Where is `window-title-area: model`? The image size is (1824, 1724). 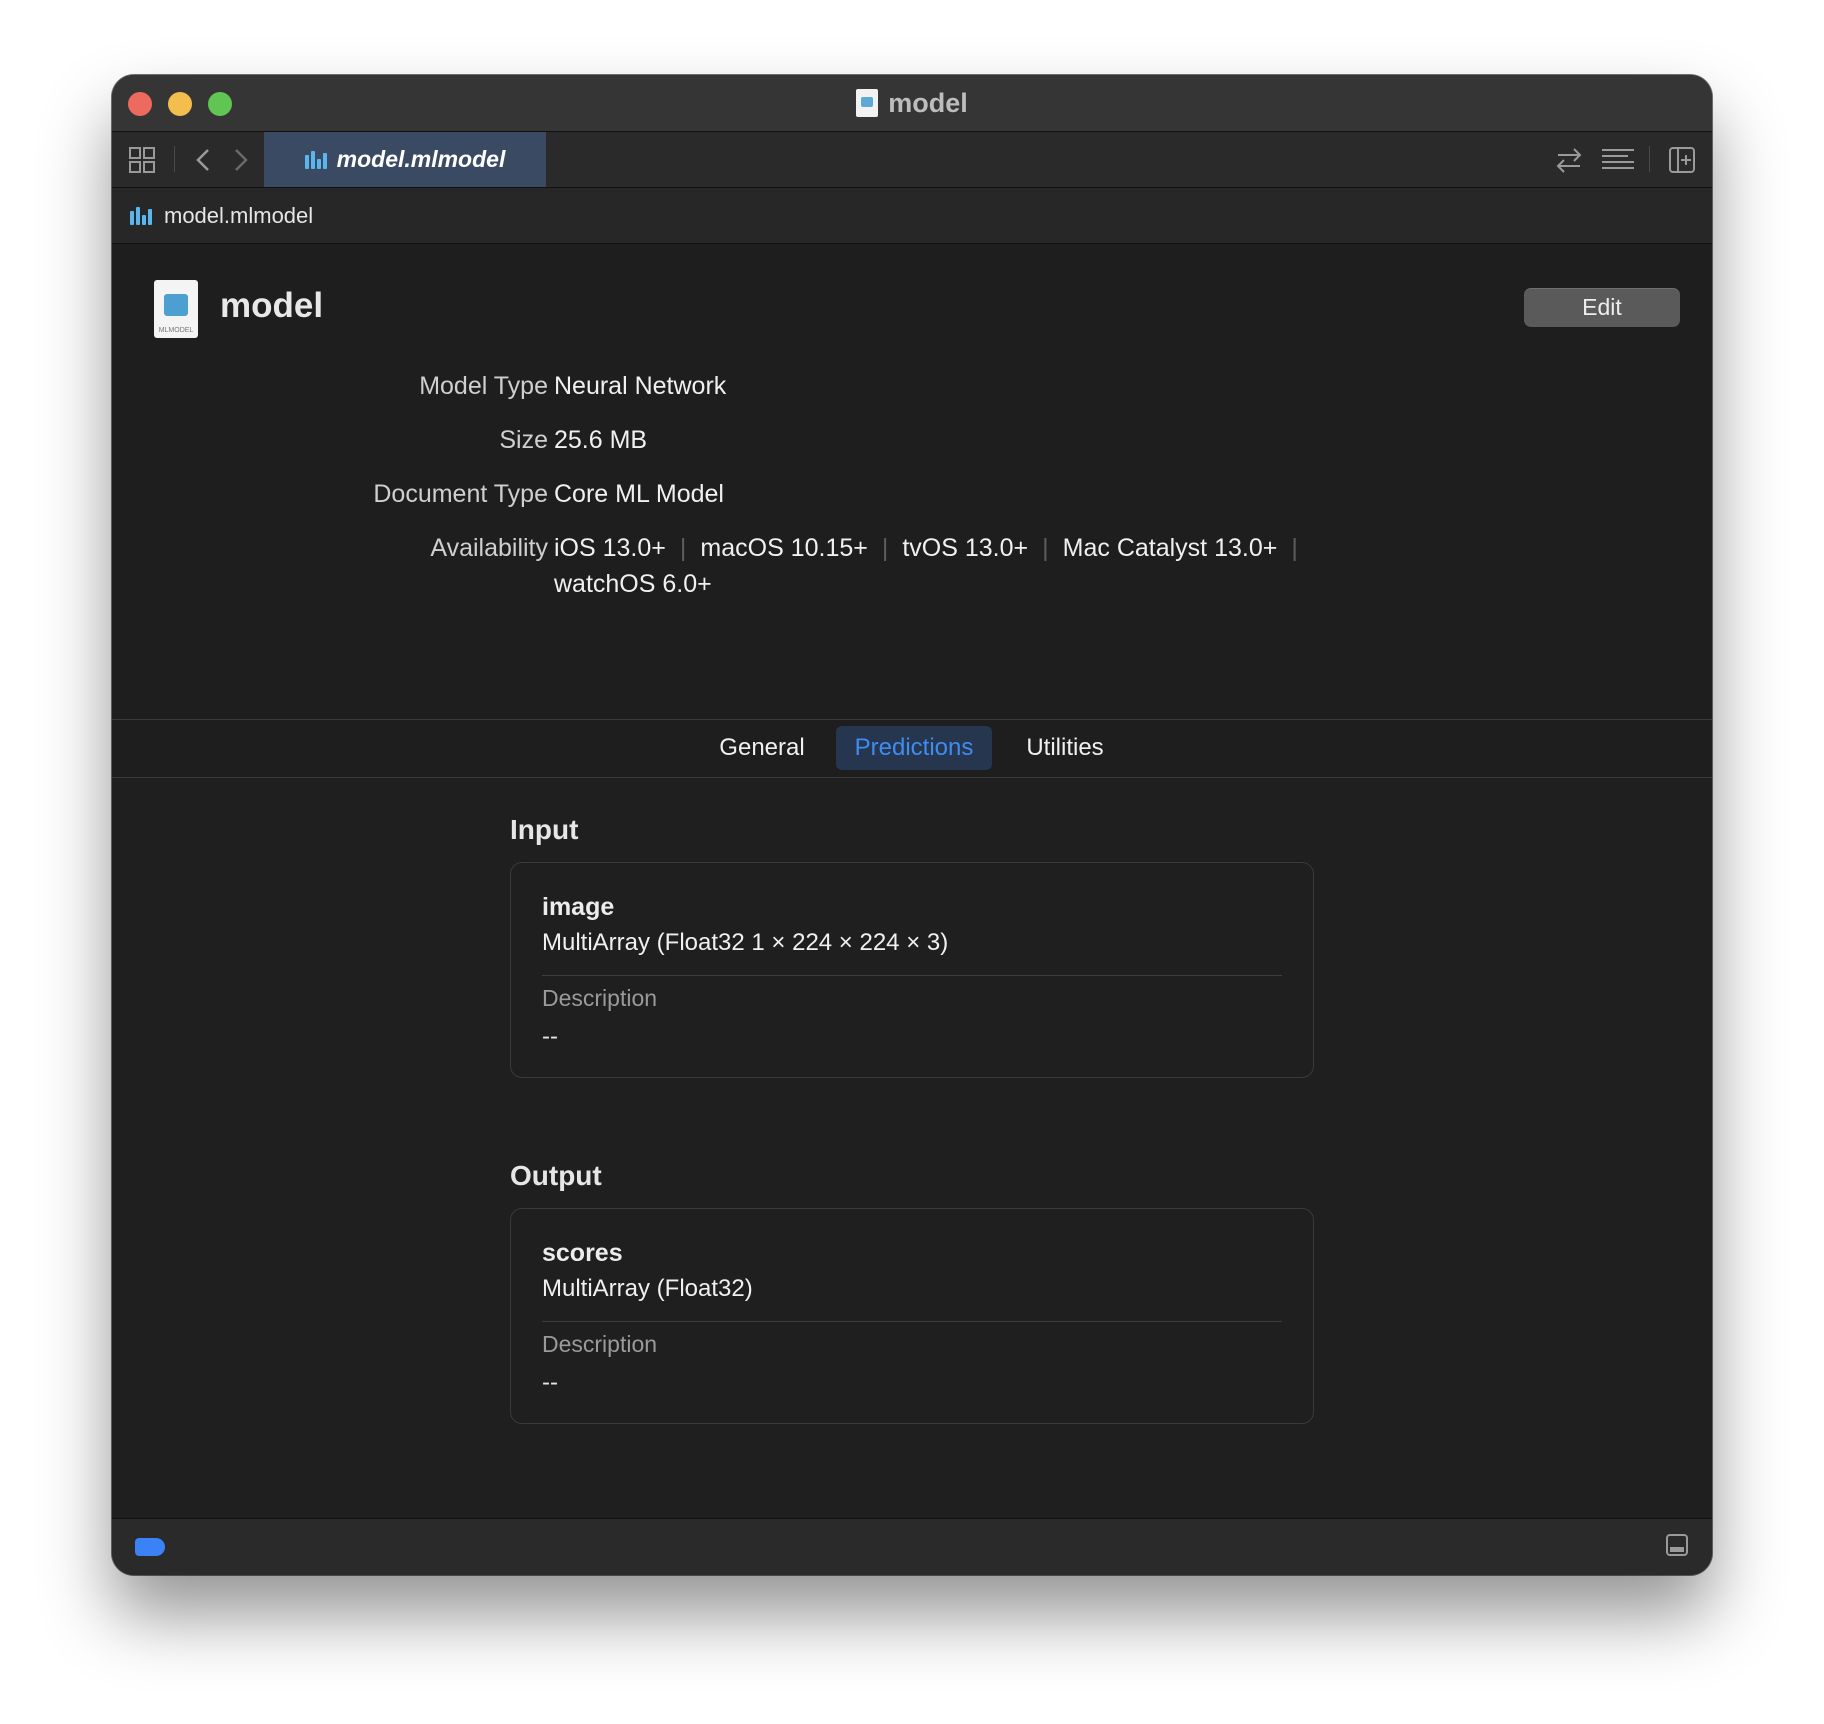
window-title-area: model is located at coordinates (912, 103).